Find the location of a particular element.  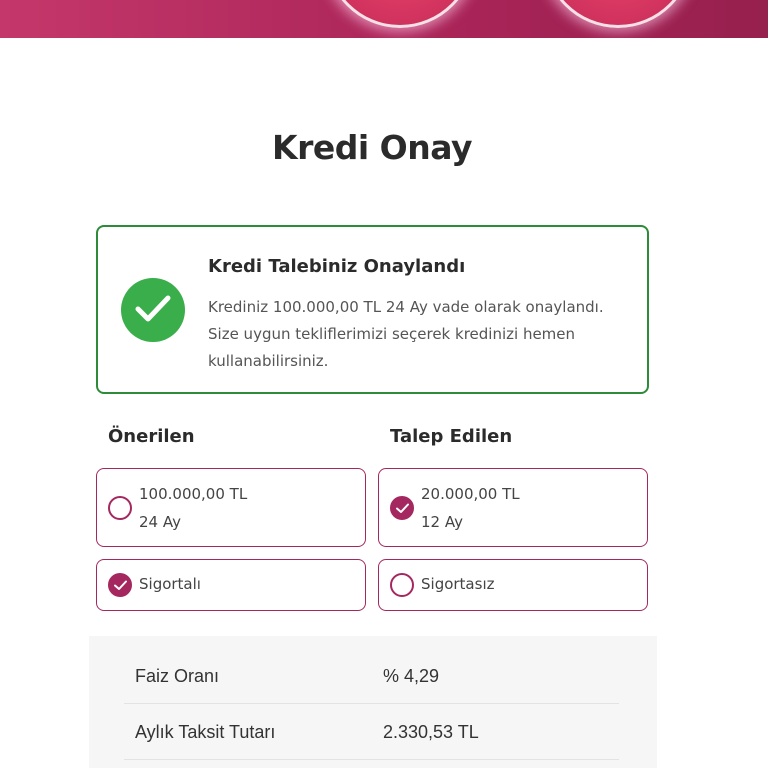

uninsured-option: Sigortasız is located at coordinates (513, 585).